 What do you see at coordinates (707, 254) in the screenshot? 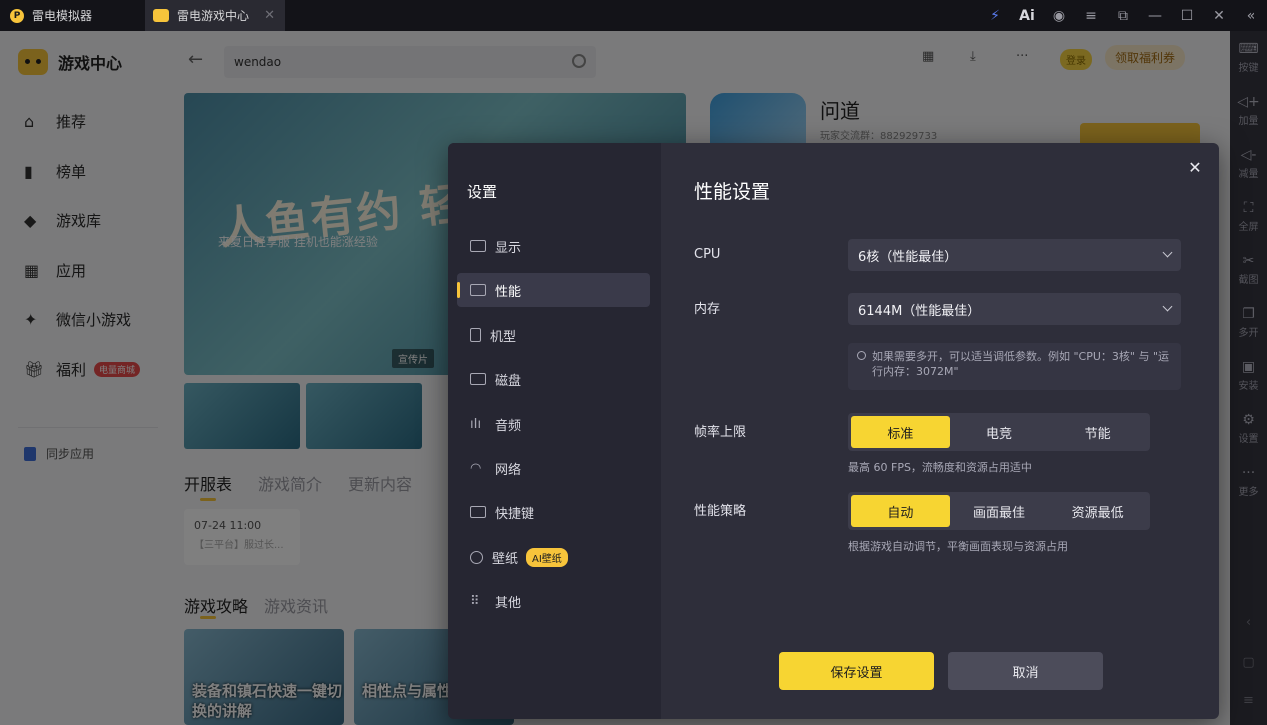
I see `cpu-label: CPU` at bounding box center [707, 254].